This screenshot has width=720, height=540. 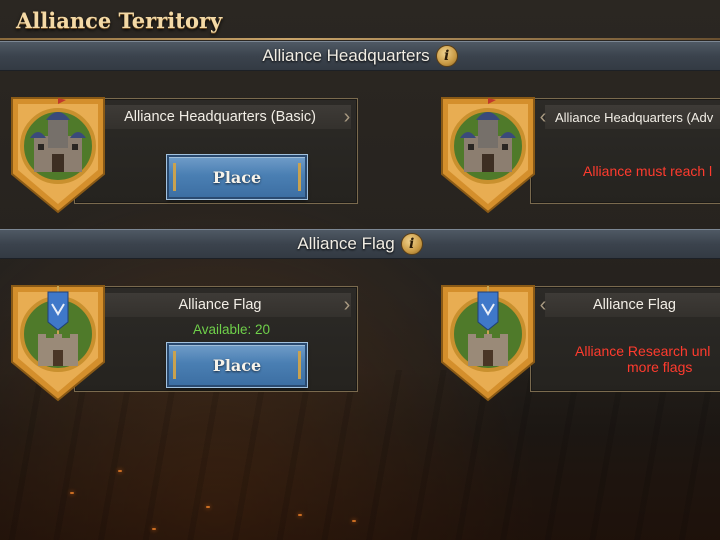 I want to click on requirement-warning: Alliance must reach l, so click(x=648, y=171).